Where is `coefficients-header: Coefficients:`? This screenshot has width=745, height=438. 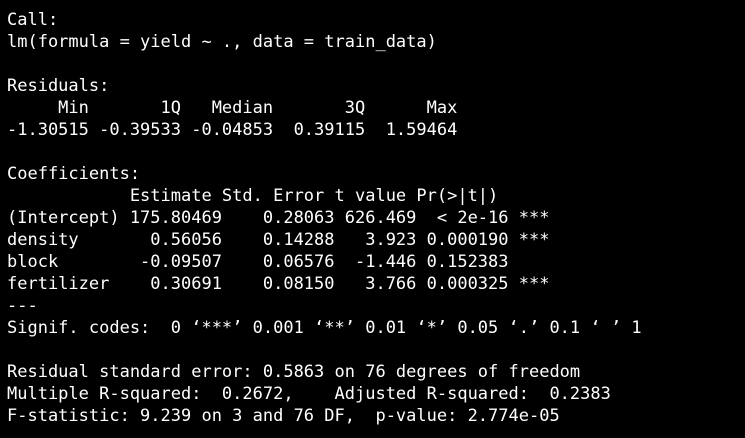
coefficients-header: Coefficients: is located at coordinates (74, 174).